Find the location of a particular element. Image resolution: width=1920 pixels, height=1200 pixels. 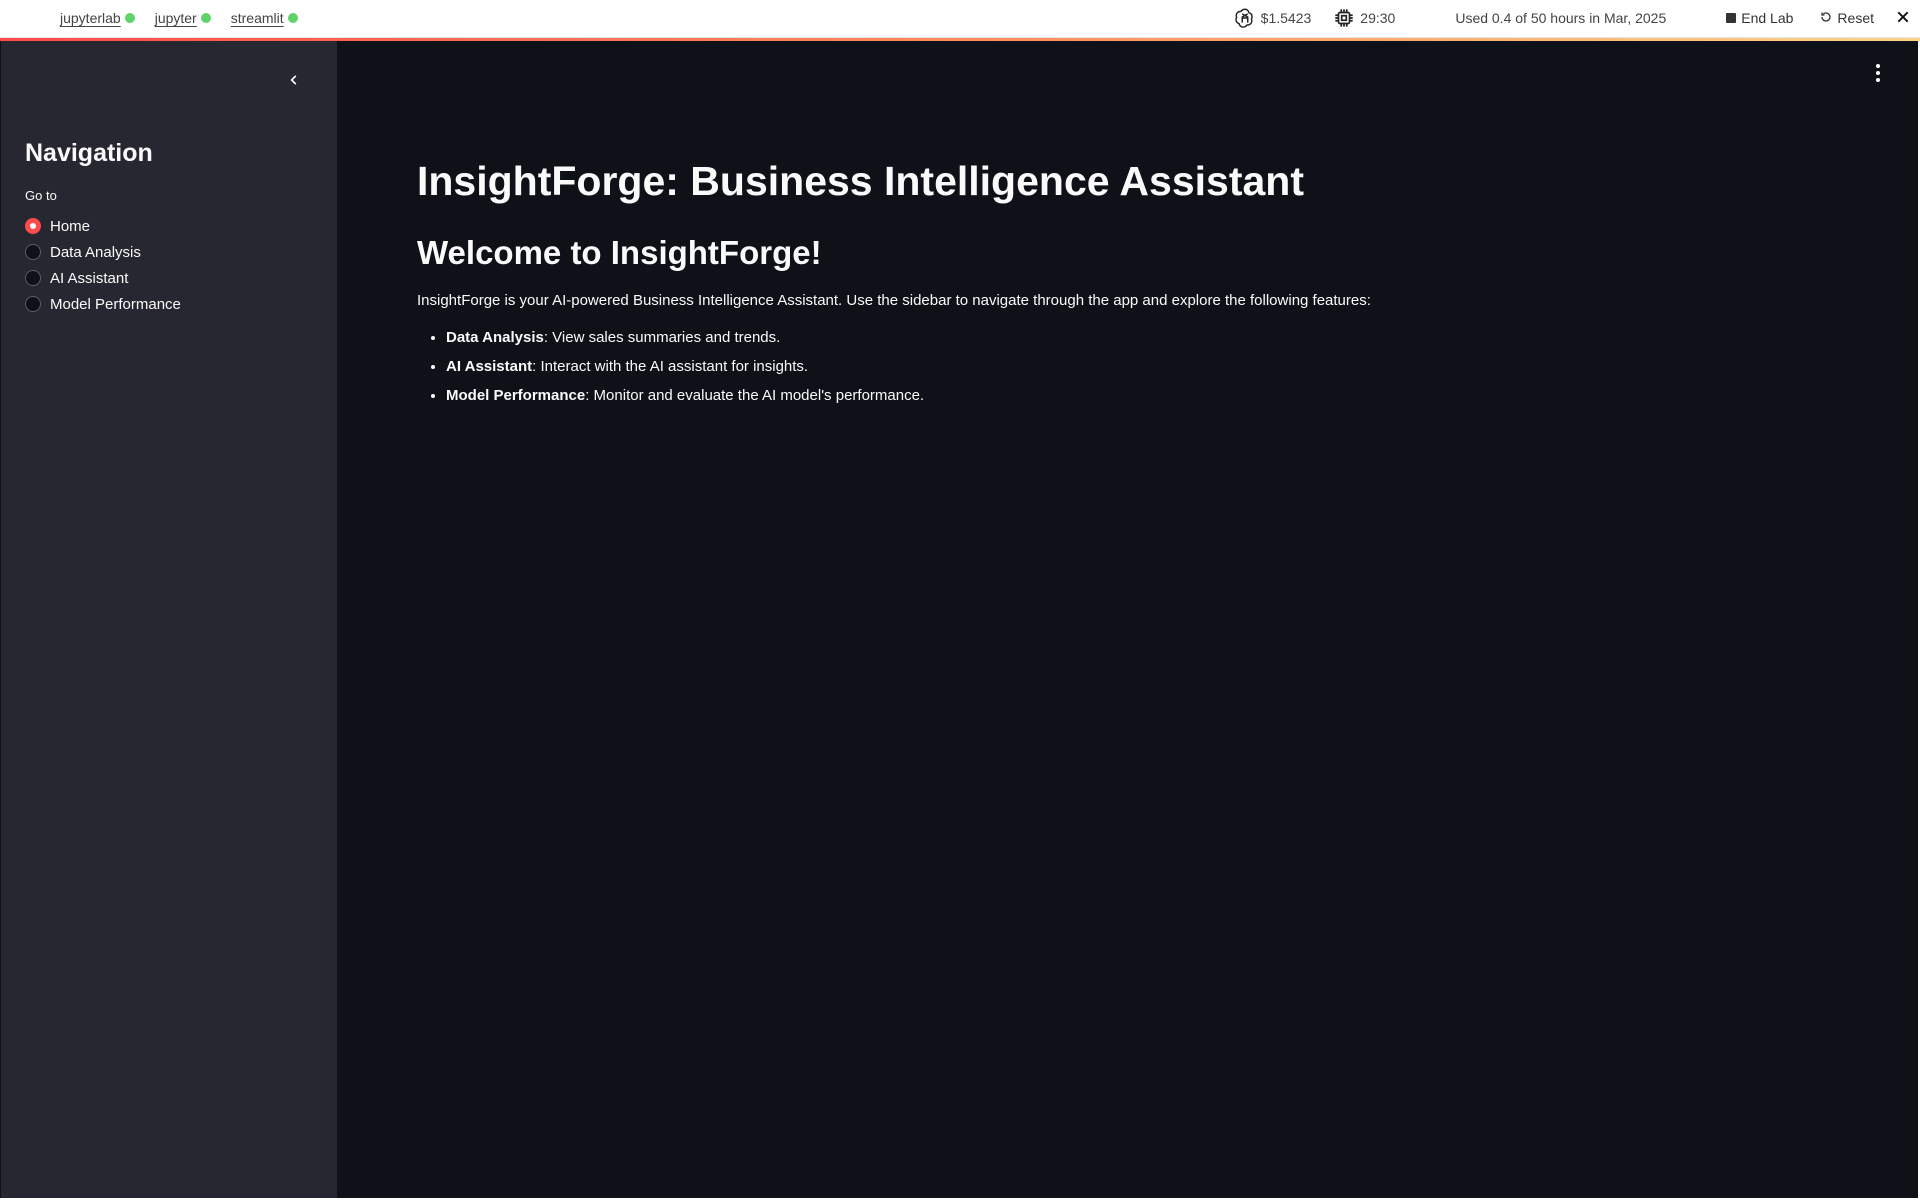

cpu-chip-icon is located at coordinates (1344, 18).